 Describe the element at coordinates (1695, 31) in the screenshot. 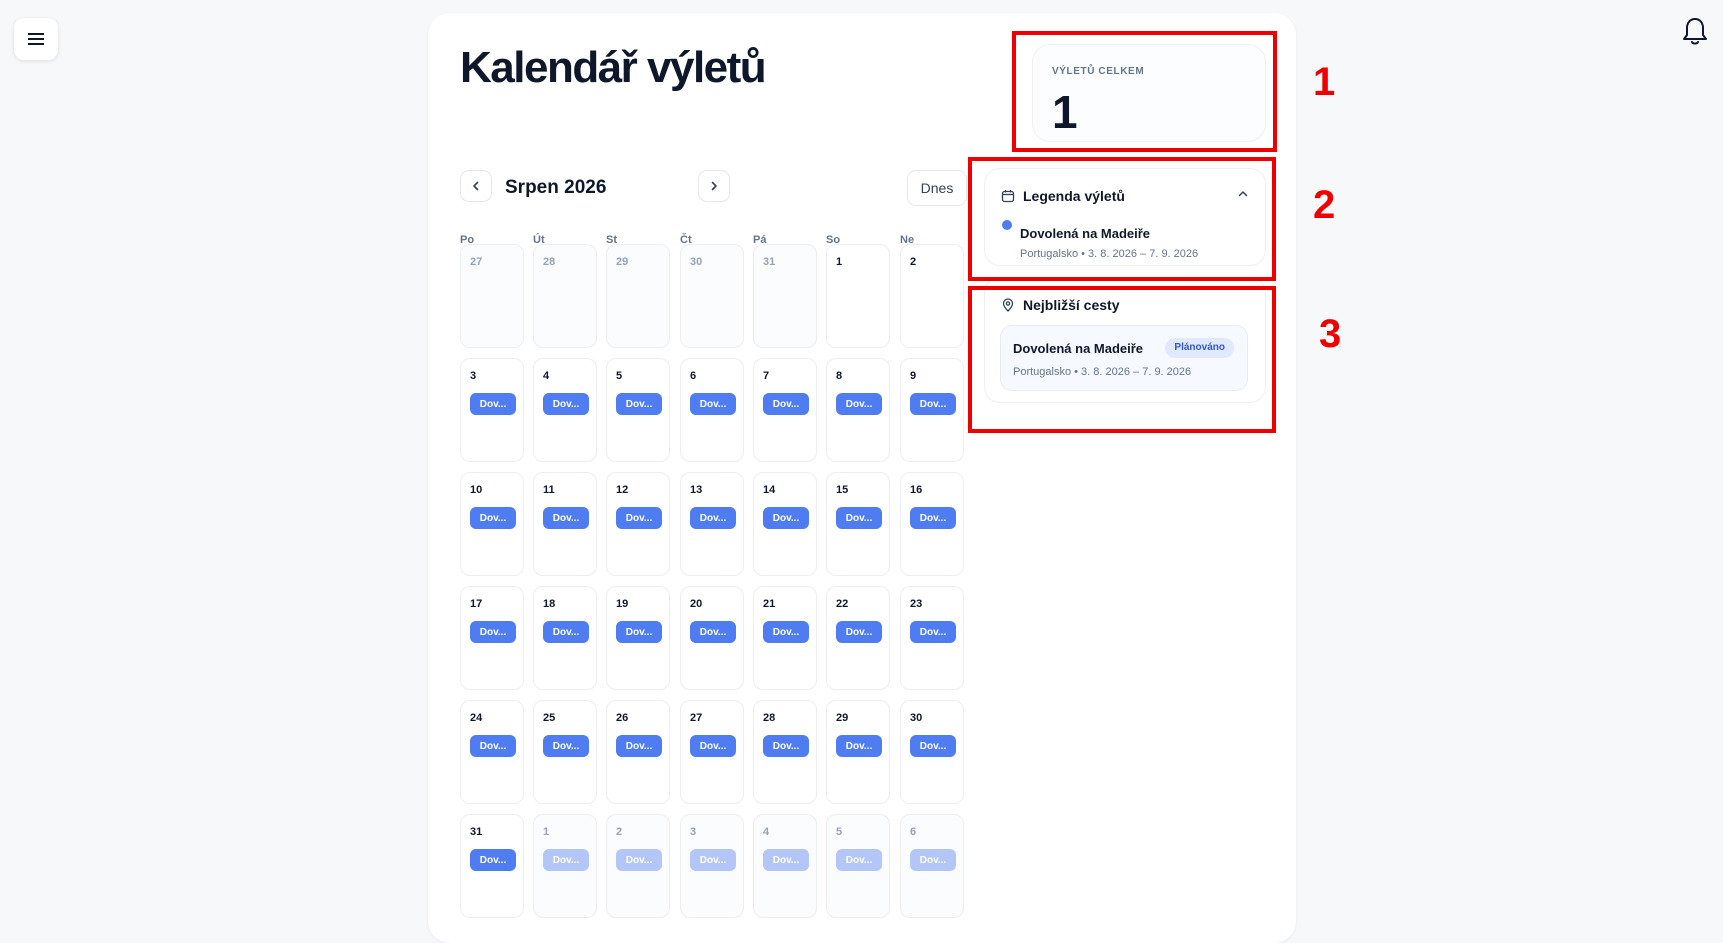

I see `notifications-button` at that location.